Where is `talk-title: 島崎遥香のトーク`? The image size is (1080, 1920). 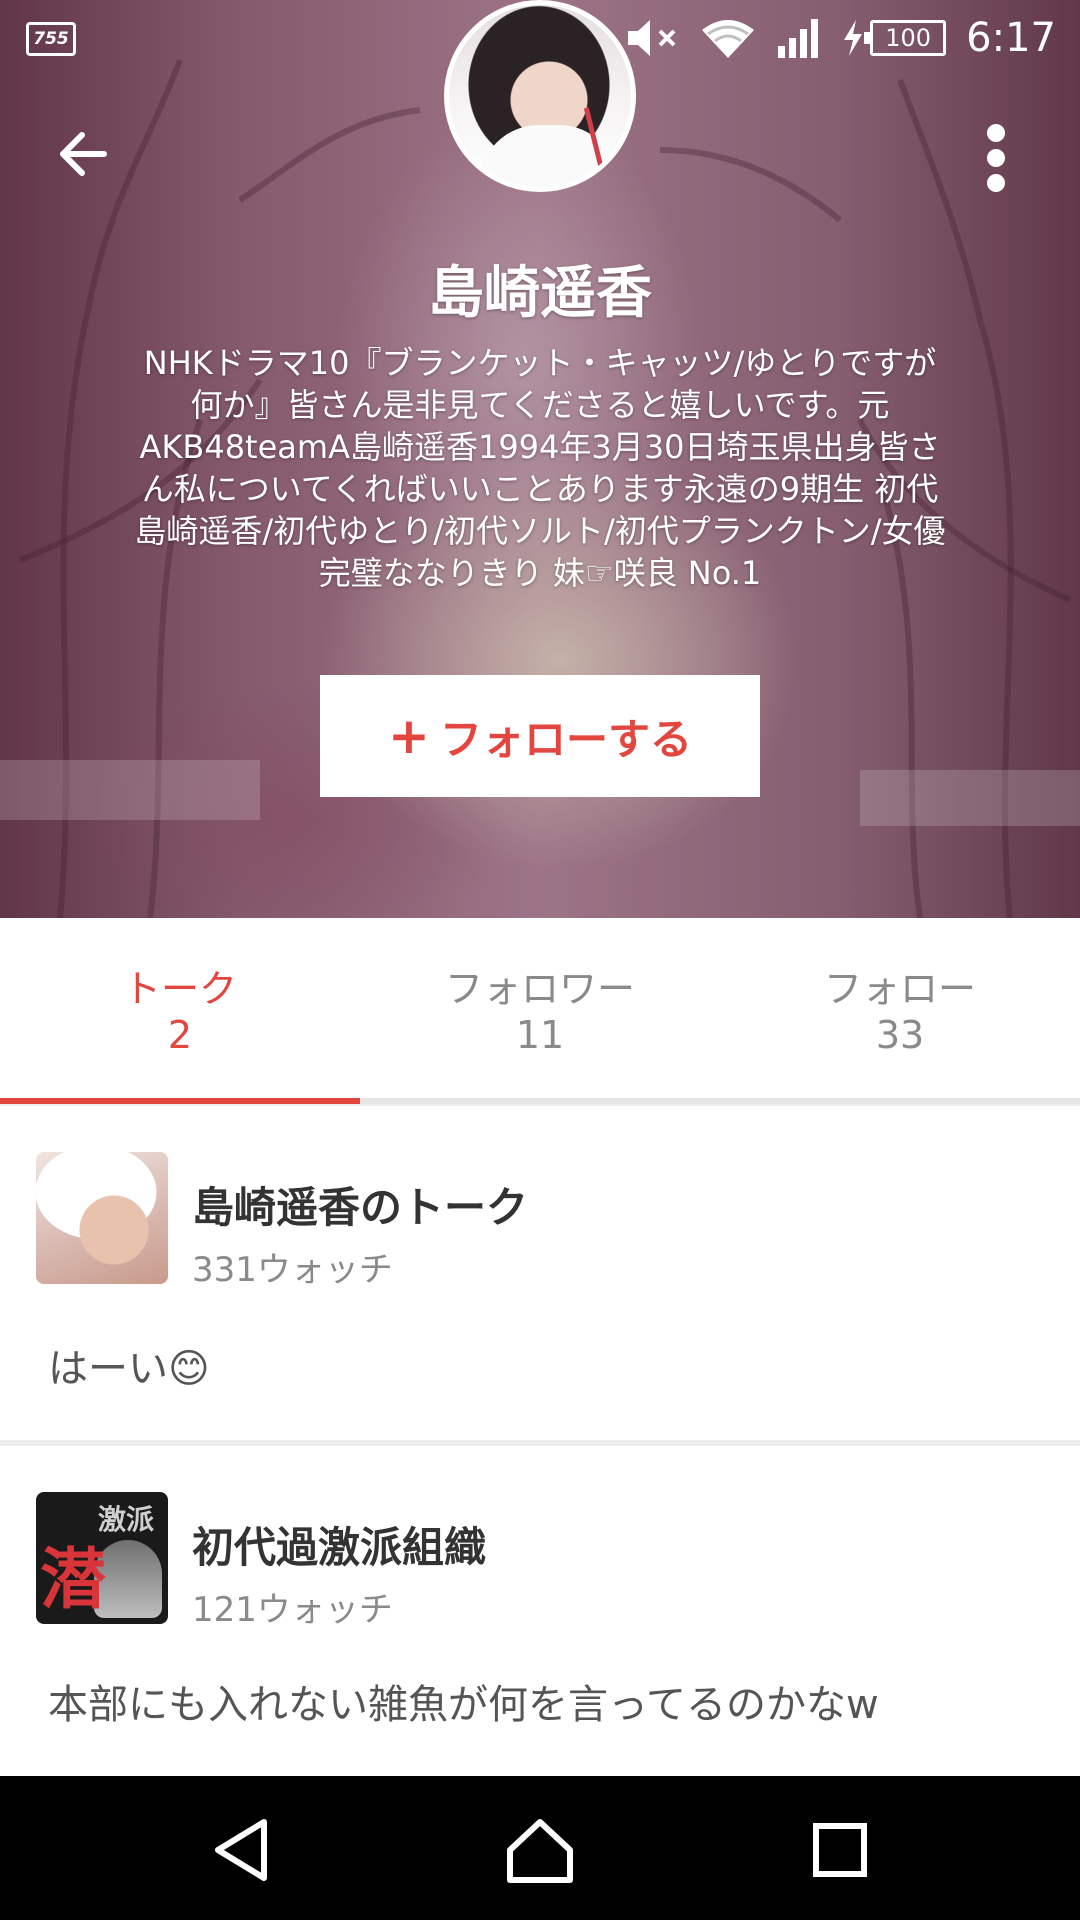
talk-title: 島崎遥香のトーク is located at coordinates (360, 1207).